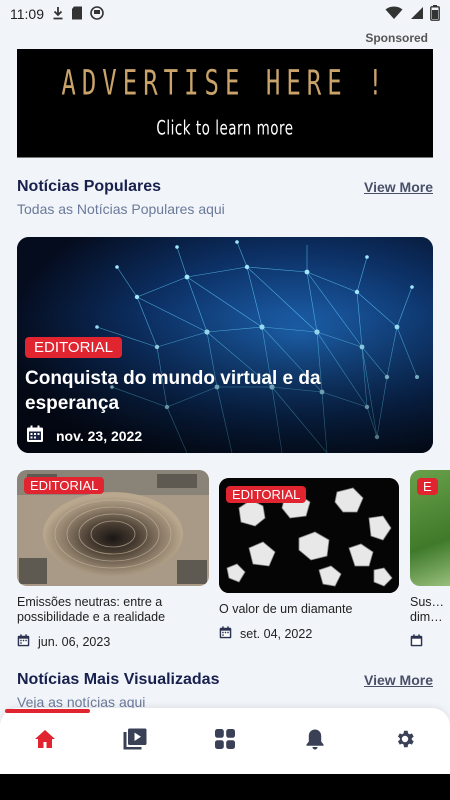 The height and width of the screenshot is (800, 450). Describe the element at coordinates (398, 680) in the screenshot. I see `most-viewed-view-more-link: View More` at that location.